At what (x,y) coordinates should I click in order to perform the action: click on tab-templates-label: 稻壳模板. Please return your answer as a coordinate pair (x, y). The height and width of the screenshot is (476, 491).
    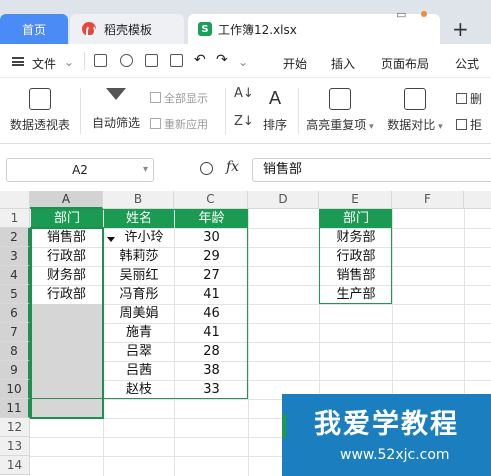
    Looking at the image, I should click on (128, 29).